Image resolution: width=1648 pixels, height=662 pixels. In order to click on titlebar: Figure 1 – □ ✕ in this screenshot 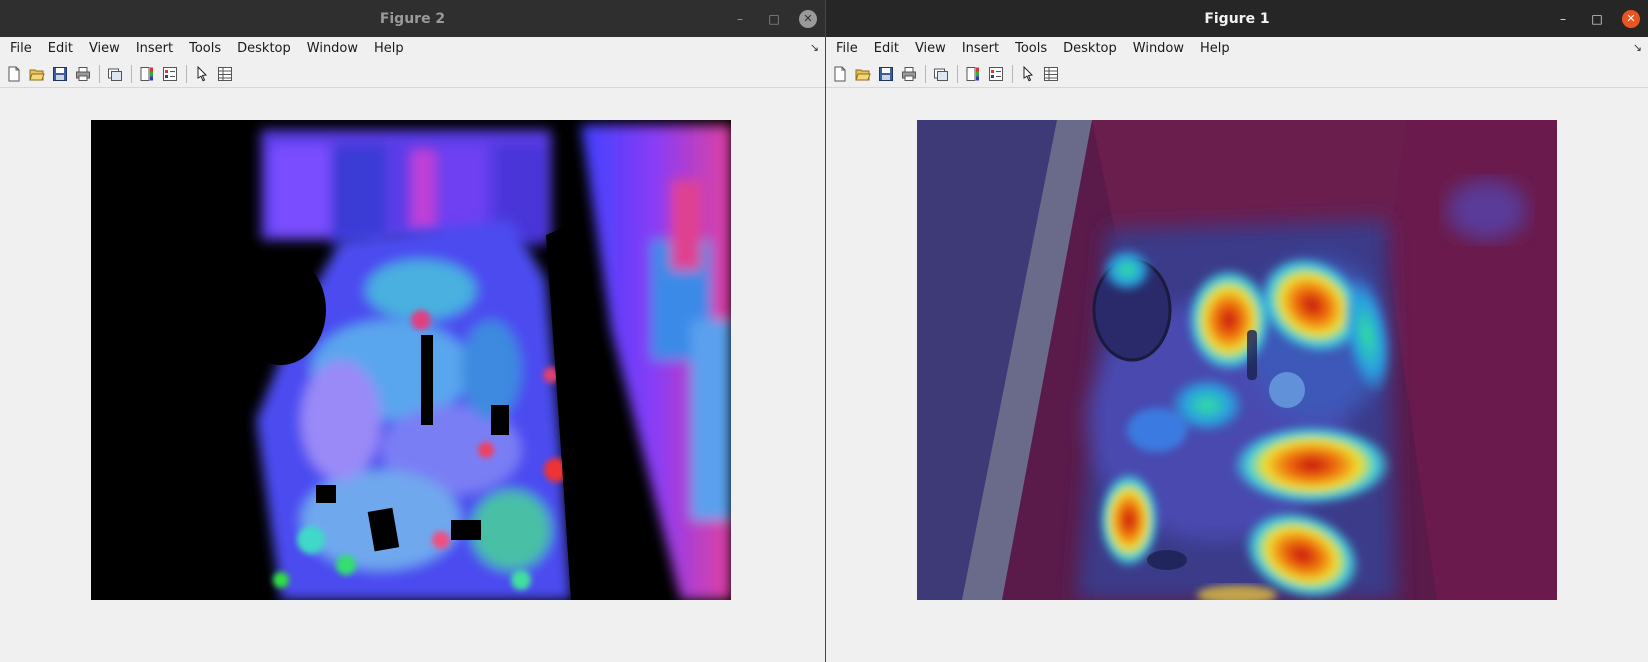, I will do `click(1237, 18)`.